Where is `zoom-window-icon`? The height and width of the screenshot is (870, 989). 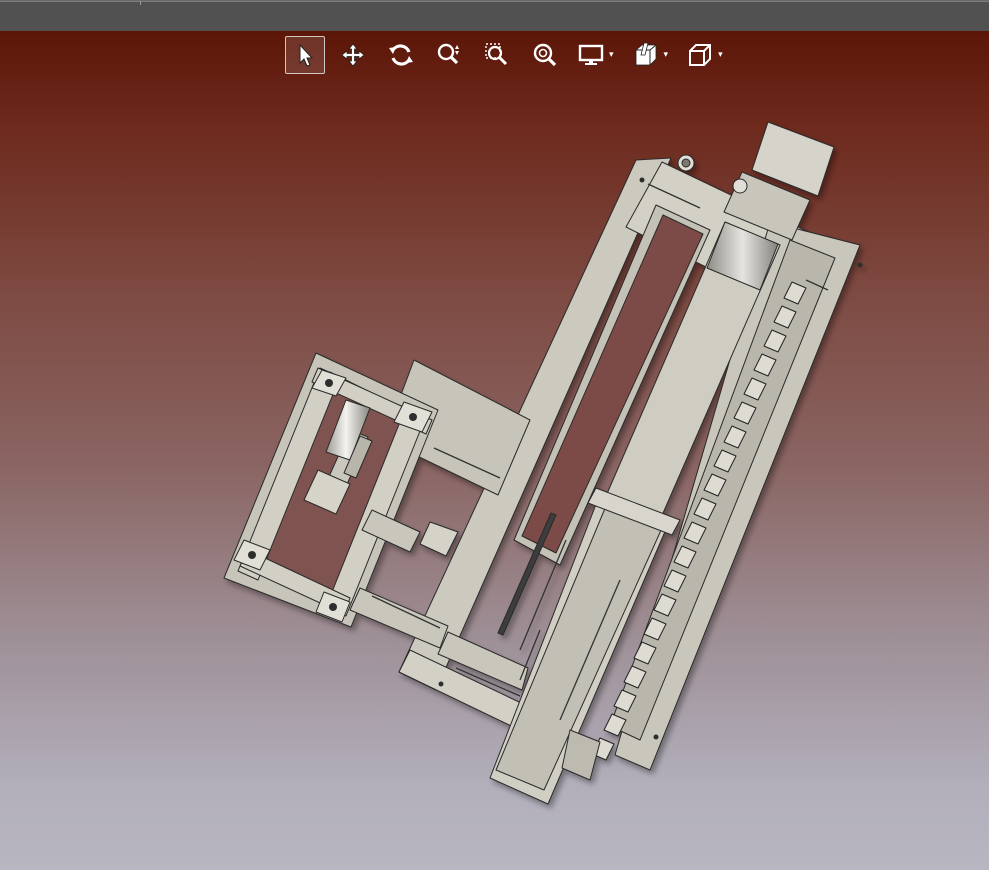 zoom-window-icon is located at coordinates (496, 54).